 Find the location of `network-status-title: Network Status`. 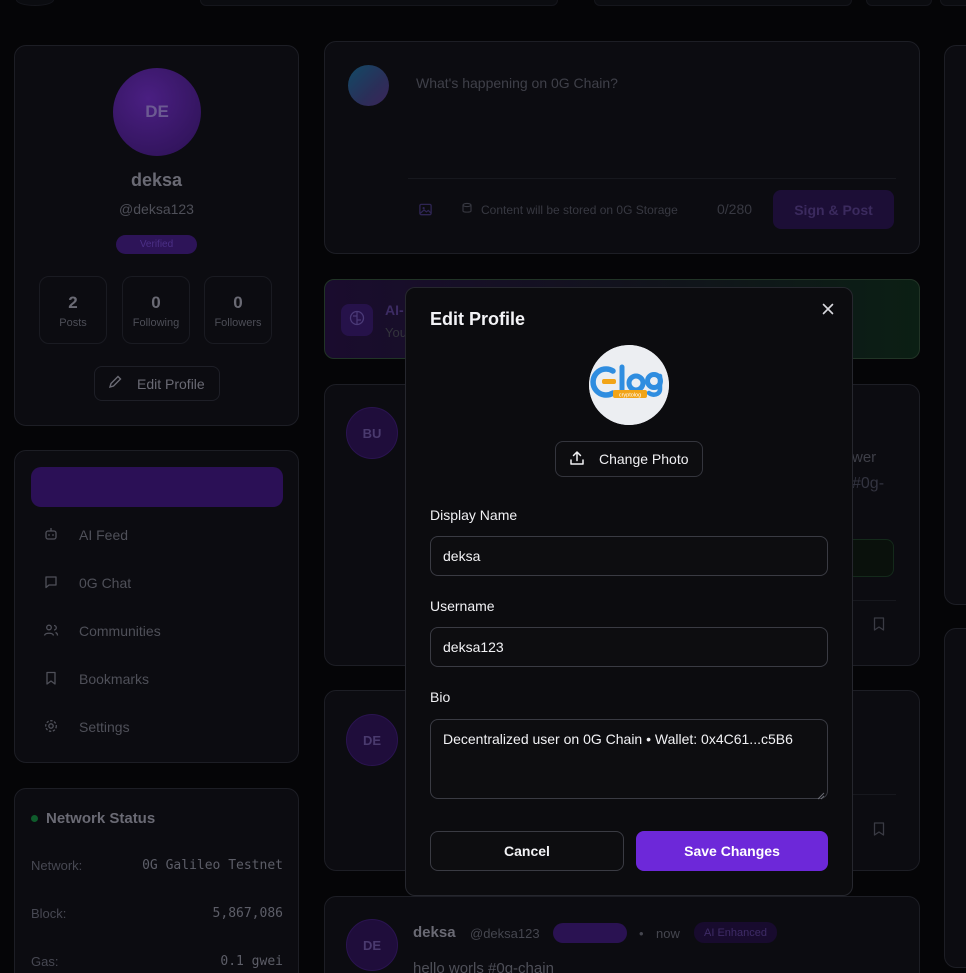

network-status-title: Network Status is located at coordinates (93, 818).